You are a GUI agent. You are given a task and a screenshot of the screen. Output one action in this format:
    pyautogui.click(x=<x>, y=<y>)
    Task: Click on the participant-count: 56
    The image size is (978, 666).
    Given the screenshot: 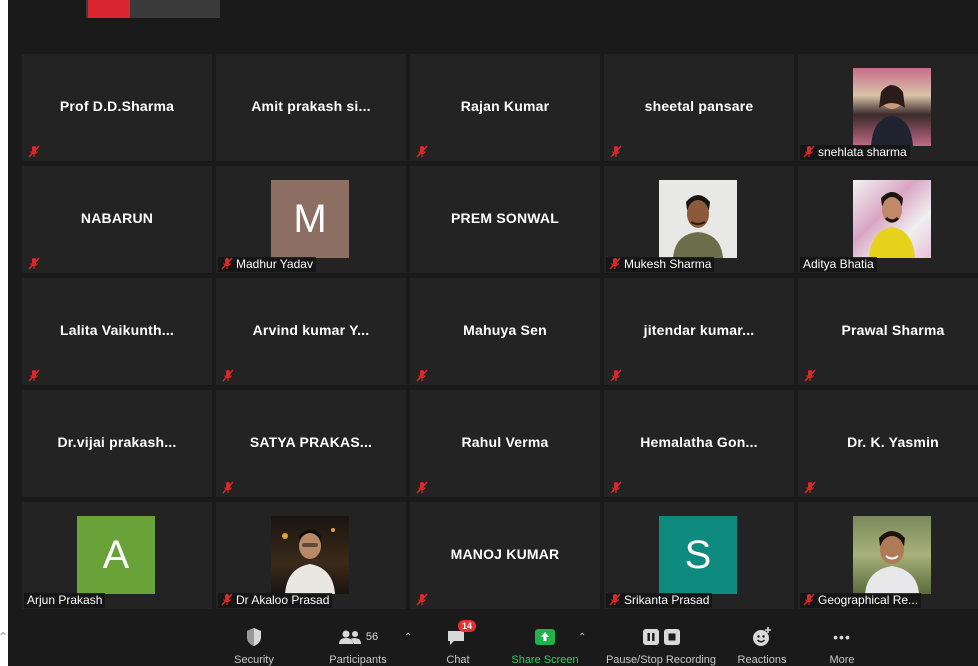 What is the action you would take?
    pyautogui.click(x=372, y=637)
    